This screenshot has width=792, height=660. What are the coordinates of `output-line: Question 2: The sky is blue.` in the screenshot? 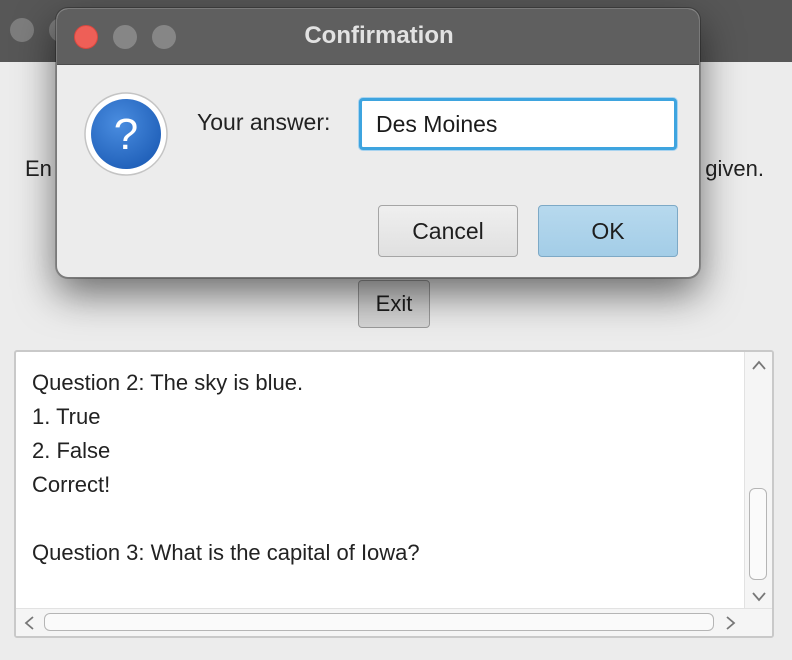 It's located at (168, 382).